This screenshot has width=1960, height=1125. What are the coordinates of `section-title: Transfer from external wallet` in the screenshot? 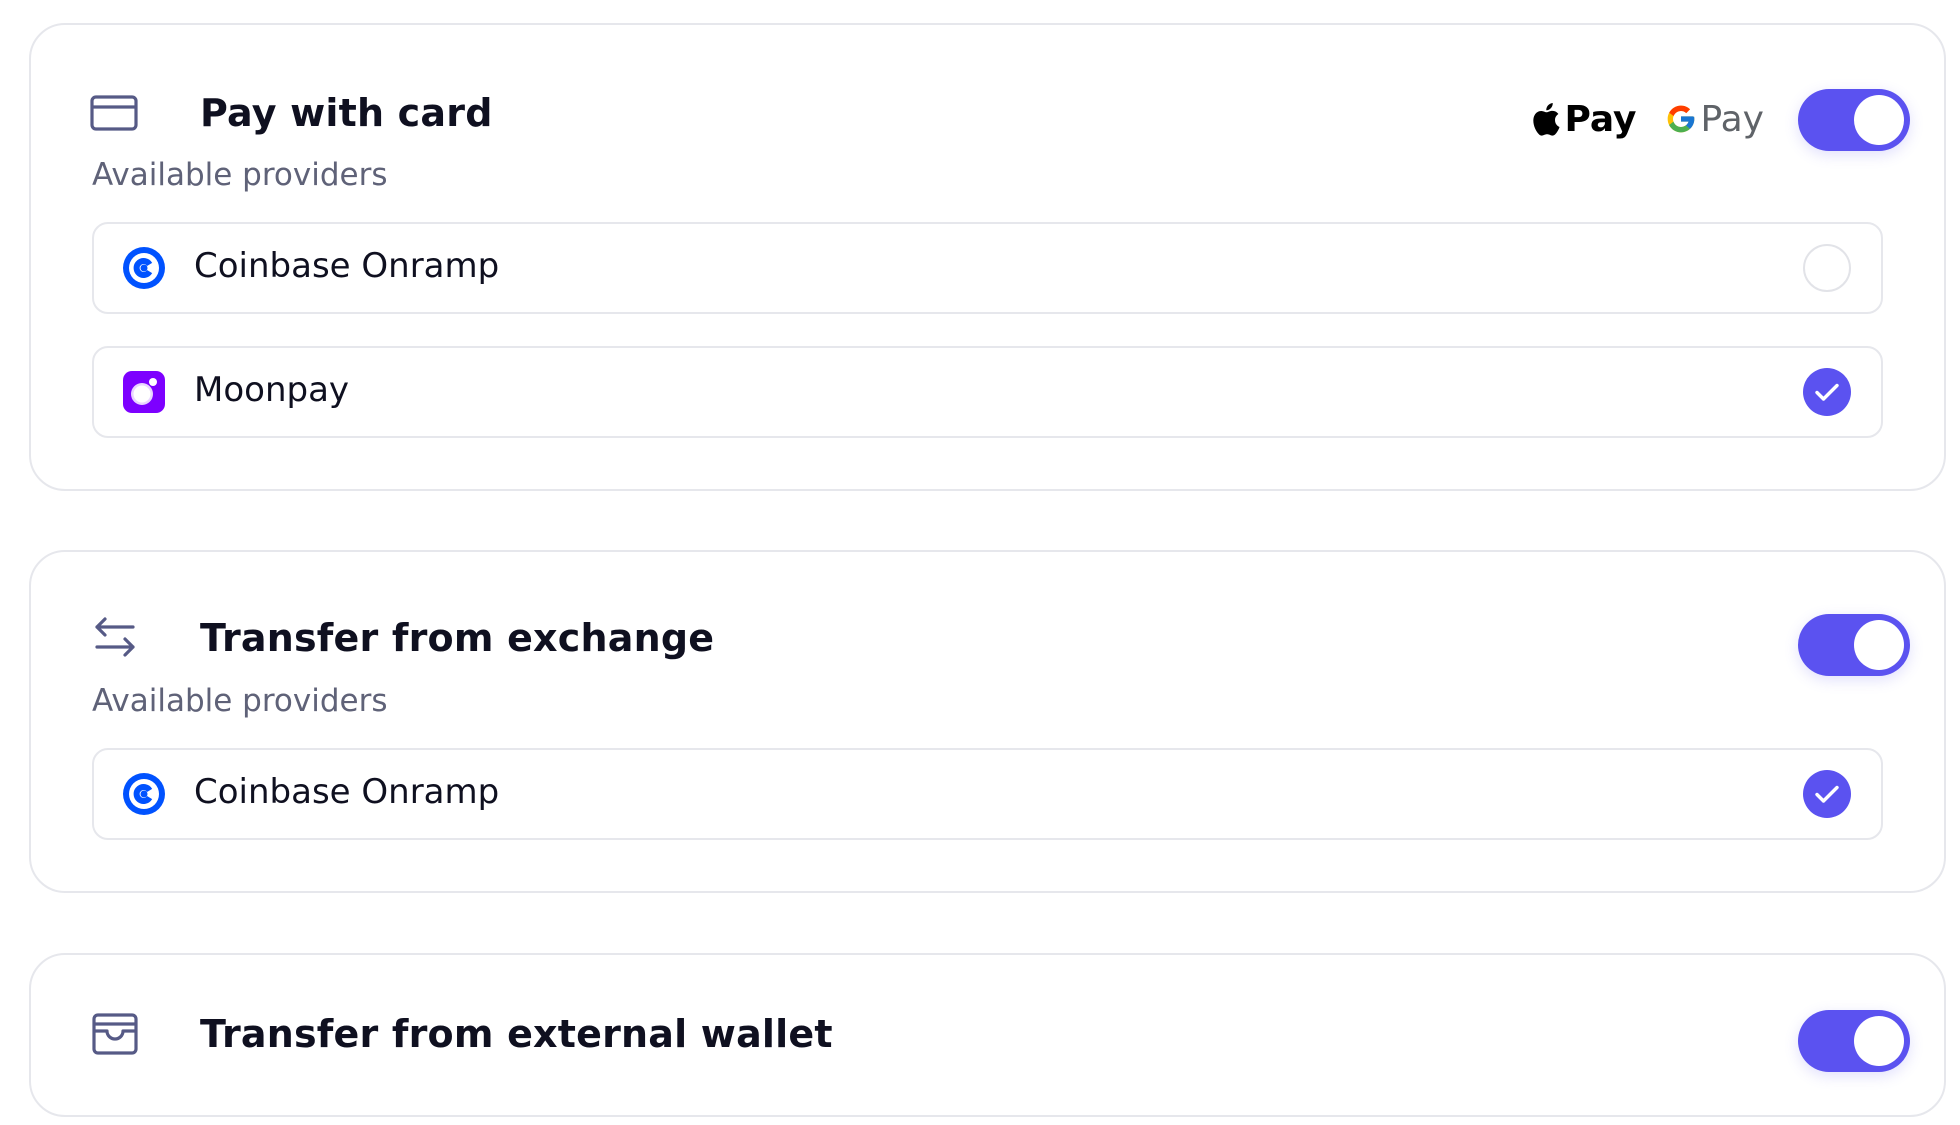 It's located at (516, 1034).